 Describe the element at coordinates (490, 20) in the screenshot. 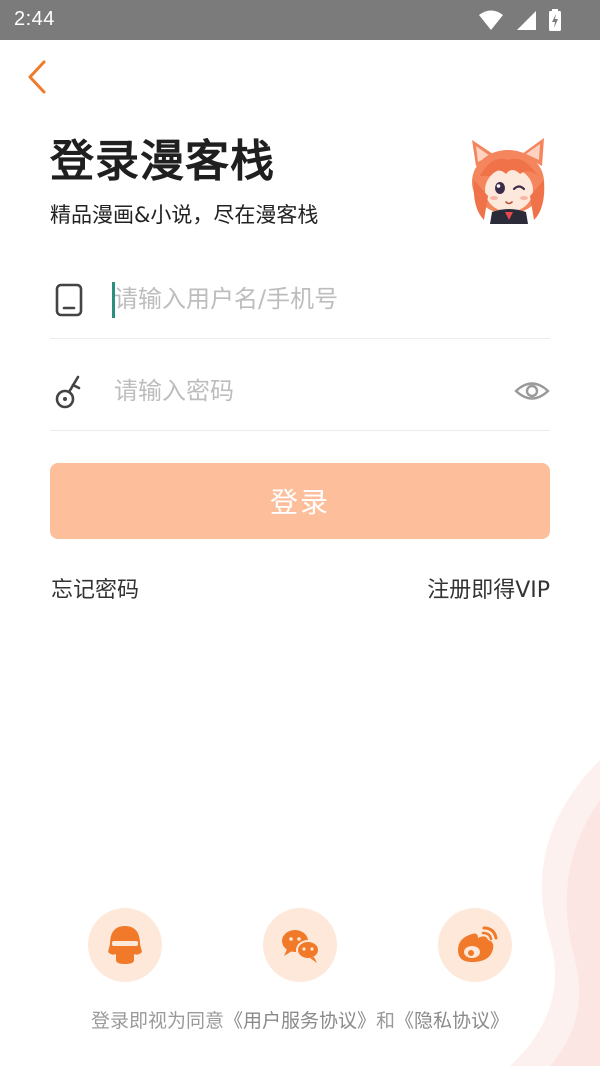

I see `wifi-icon` at that location.